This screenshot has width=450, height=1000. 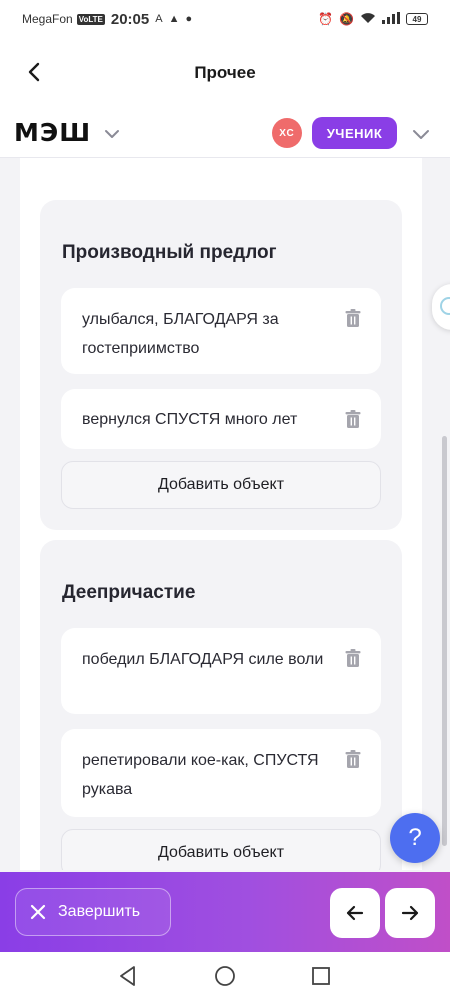 I want to click on arrow-right-icon, so click(x=410, y=913).